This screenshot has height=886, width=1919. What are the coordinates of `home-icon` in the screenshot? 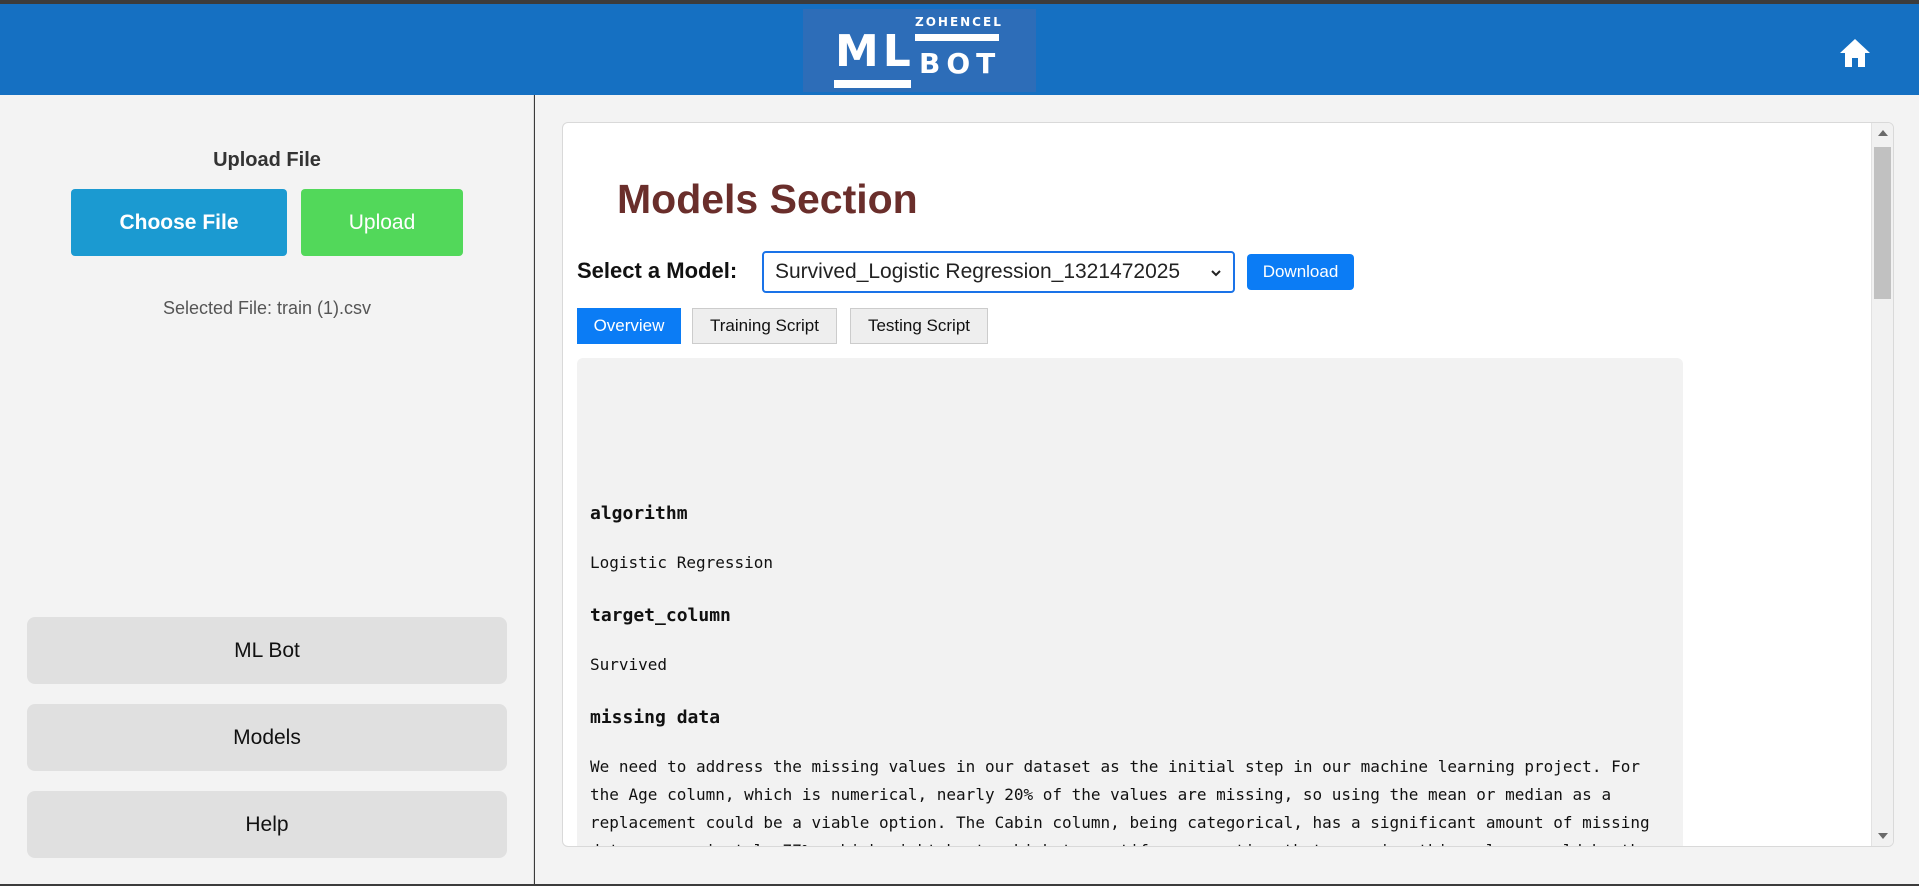 It's located at (1855, 53).